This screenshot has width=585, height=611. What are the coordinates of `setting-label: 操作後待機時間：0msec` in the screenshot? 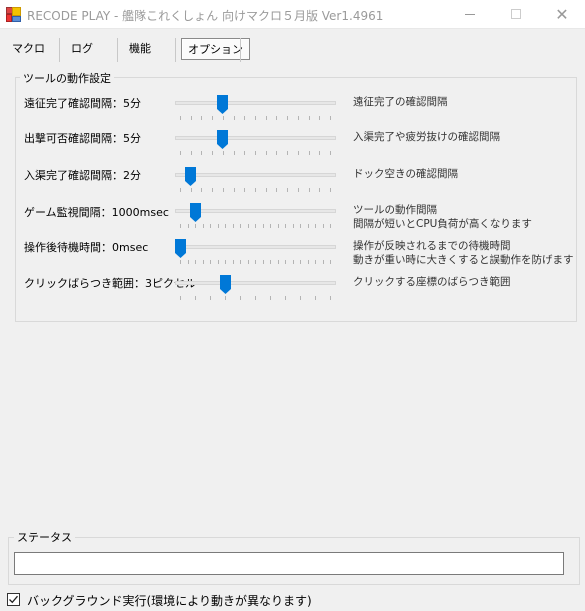 It's located at (86, 247).